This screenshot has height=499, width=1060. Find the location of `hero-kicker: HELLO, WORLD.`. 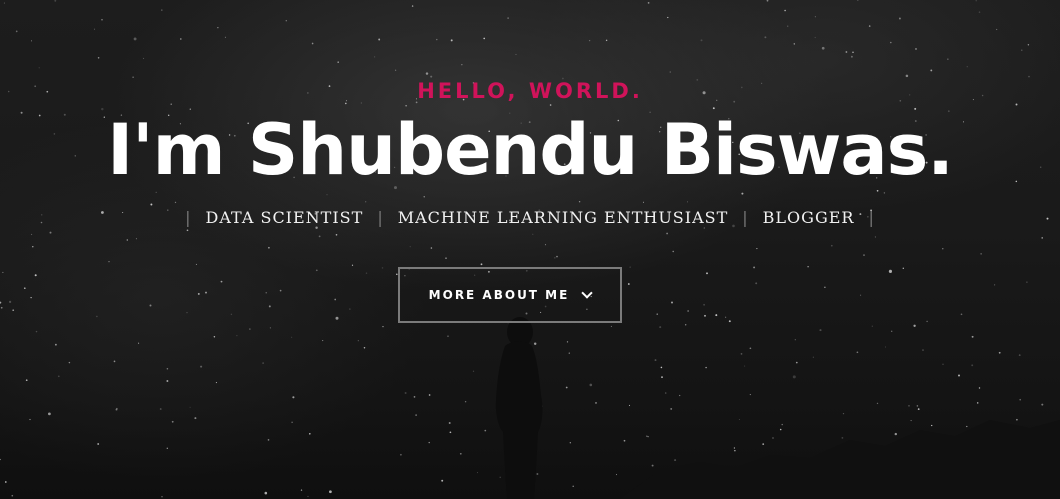

hero-kicker: HELLO, WORLD. is located at coordinates (530, 91).